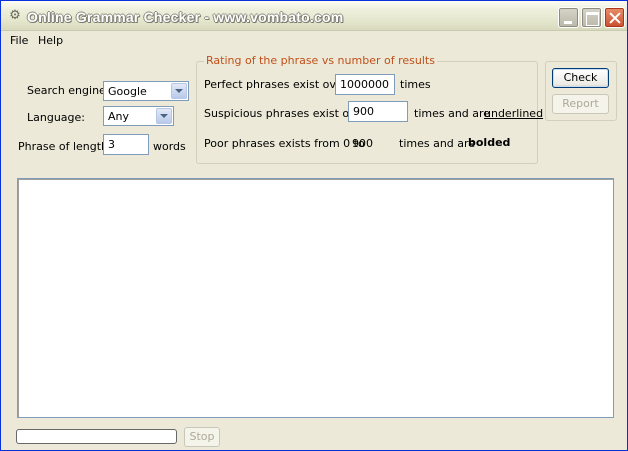 The height and width of the screenshot is (451, 628). What do you see at coordinates (19, 40) in the screenshot?
I see `menu-file: File` at bounding box center [19, 40].